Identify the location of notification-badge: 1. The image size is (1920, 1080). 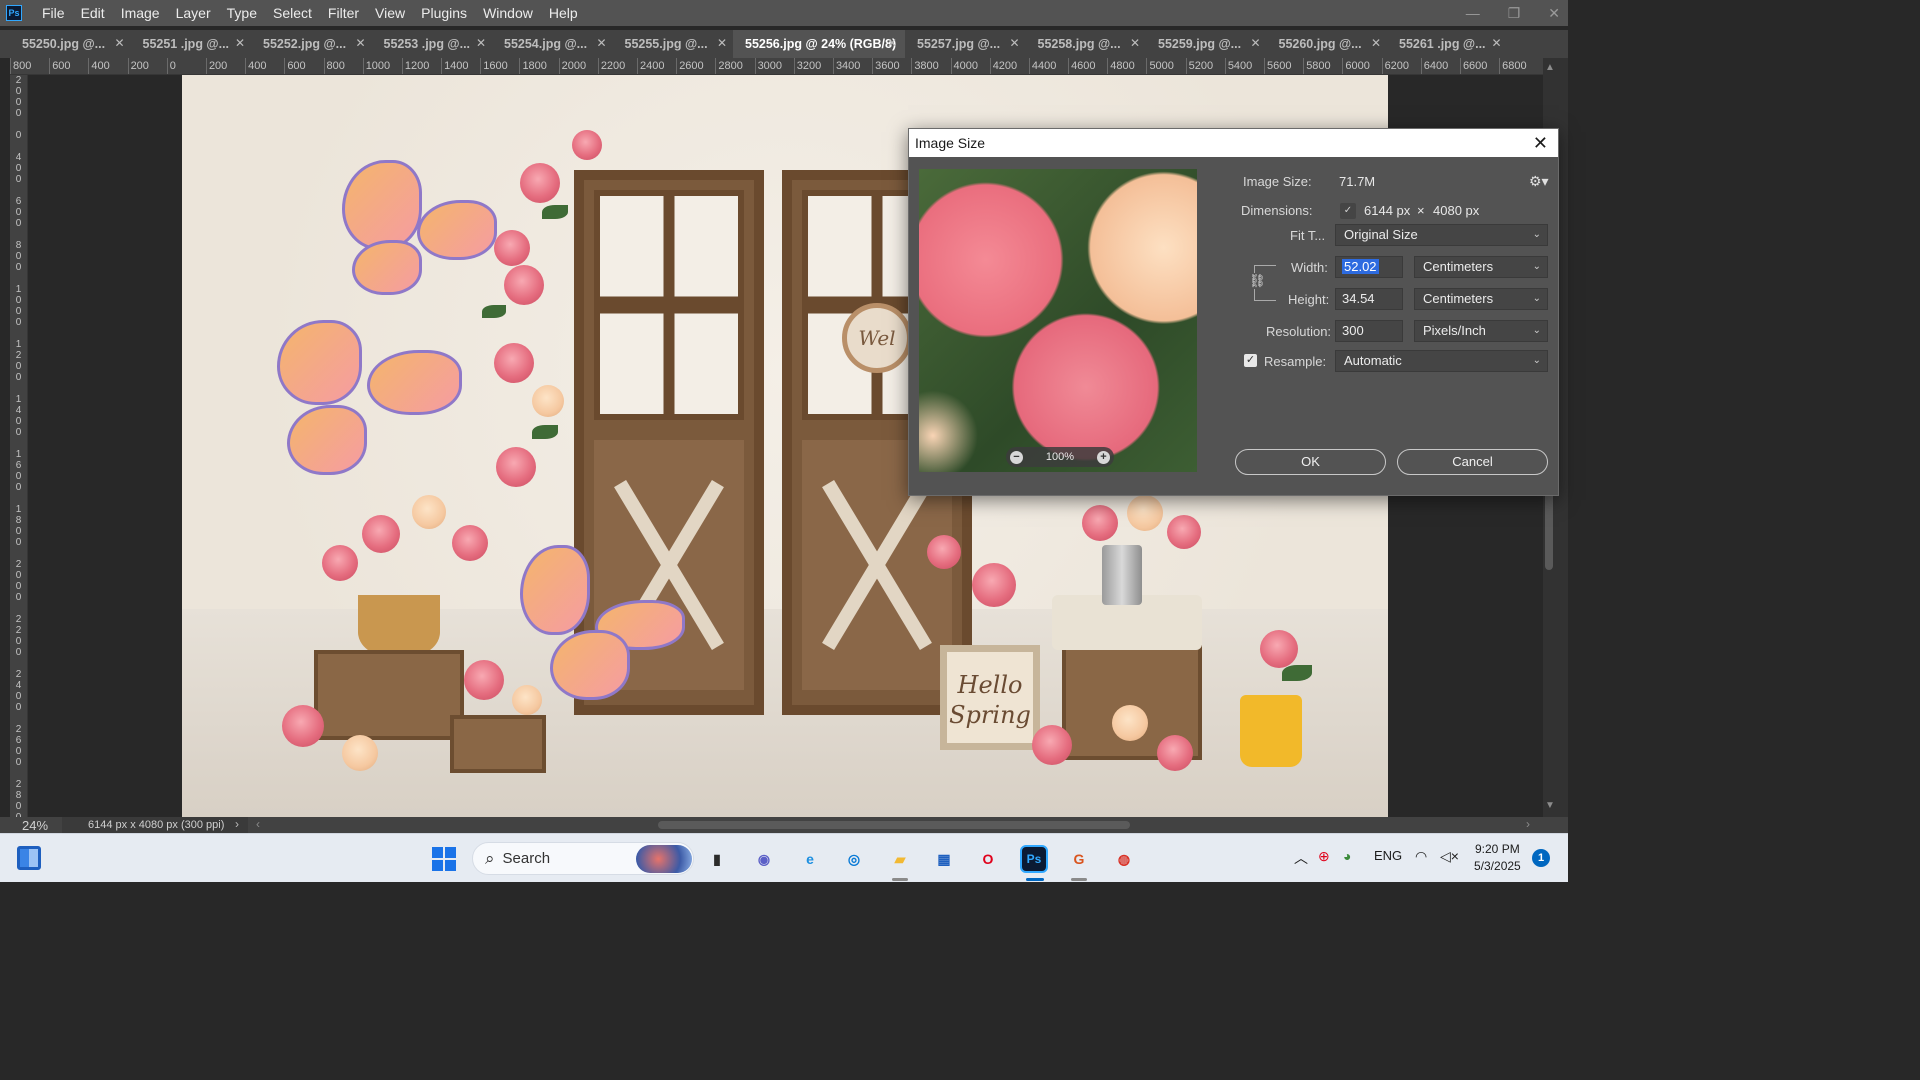
(1541, 858).